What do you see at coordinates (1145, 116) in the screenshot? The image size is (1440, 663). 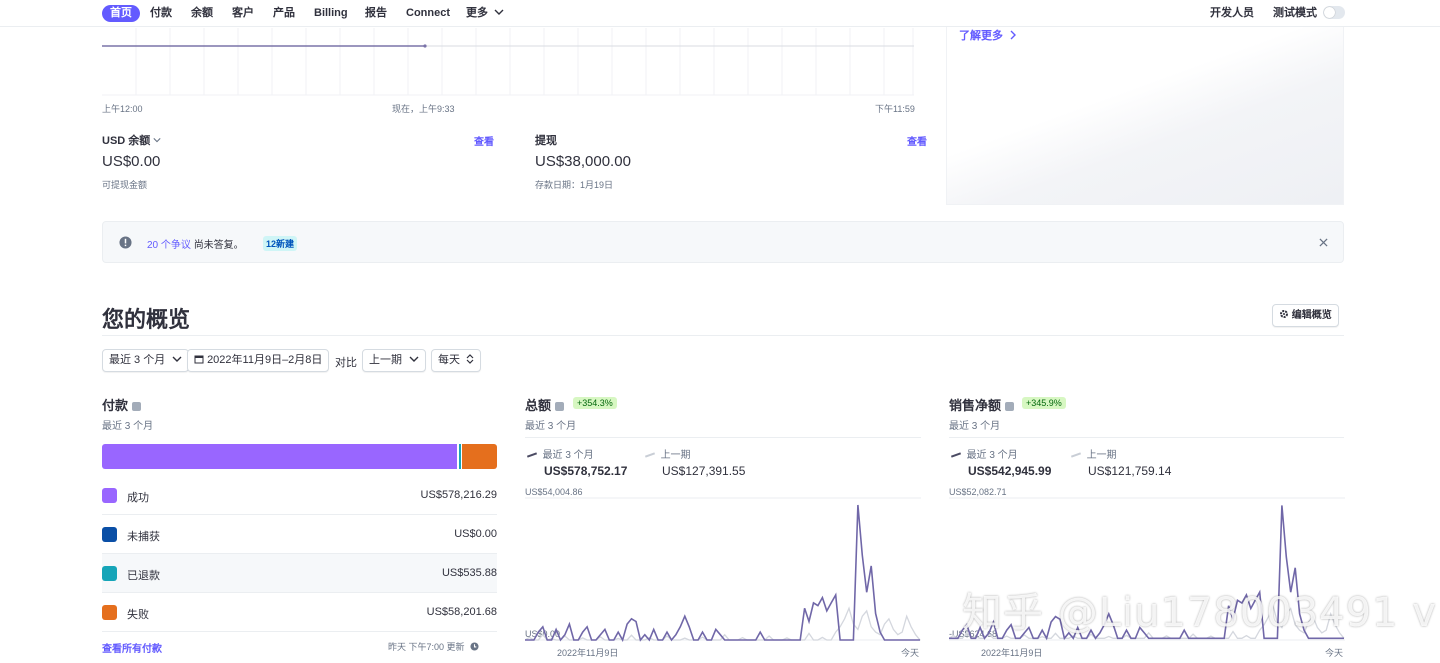 I see `promo-panel: 了解更多` at bounding box center [1145, 116].